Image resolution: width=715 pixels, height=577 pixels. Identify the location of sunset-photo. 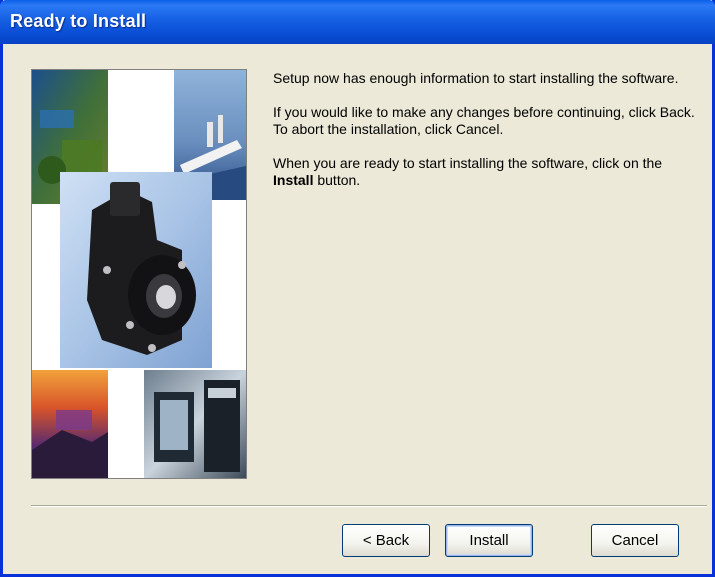
(70, 424).